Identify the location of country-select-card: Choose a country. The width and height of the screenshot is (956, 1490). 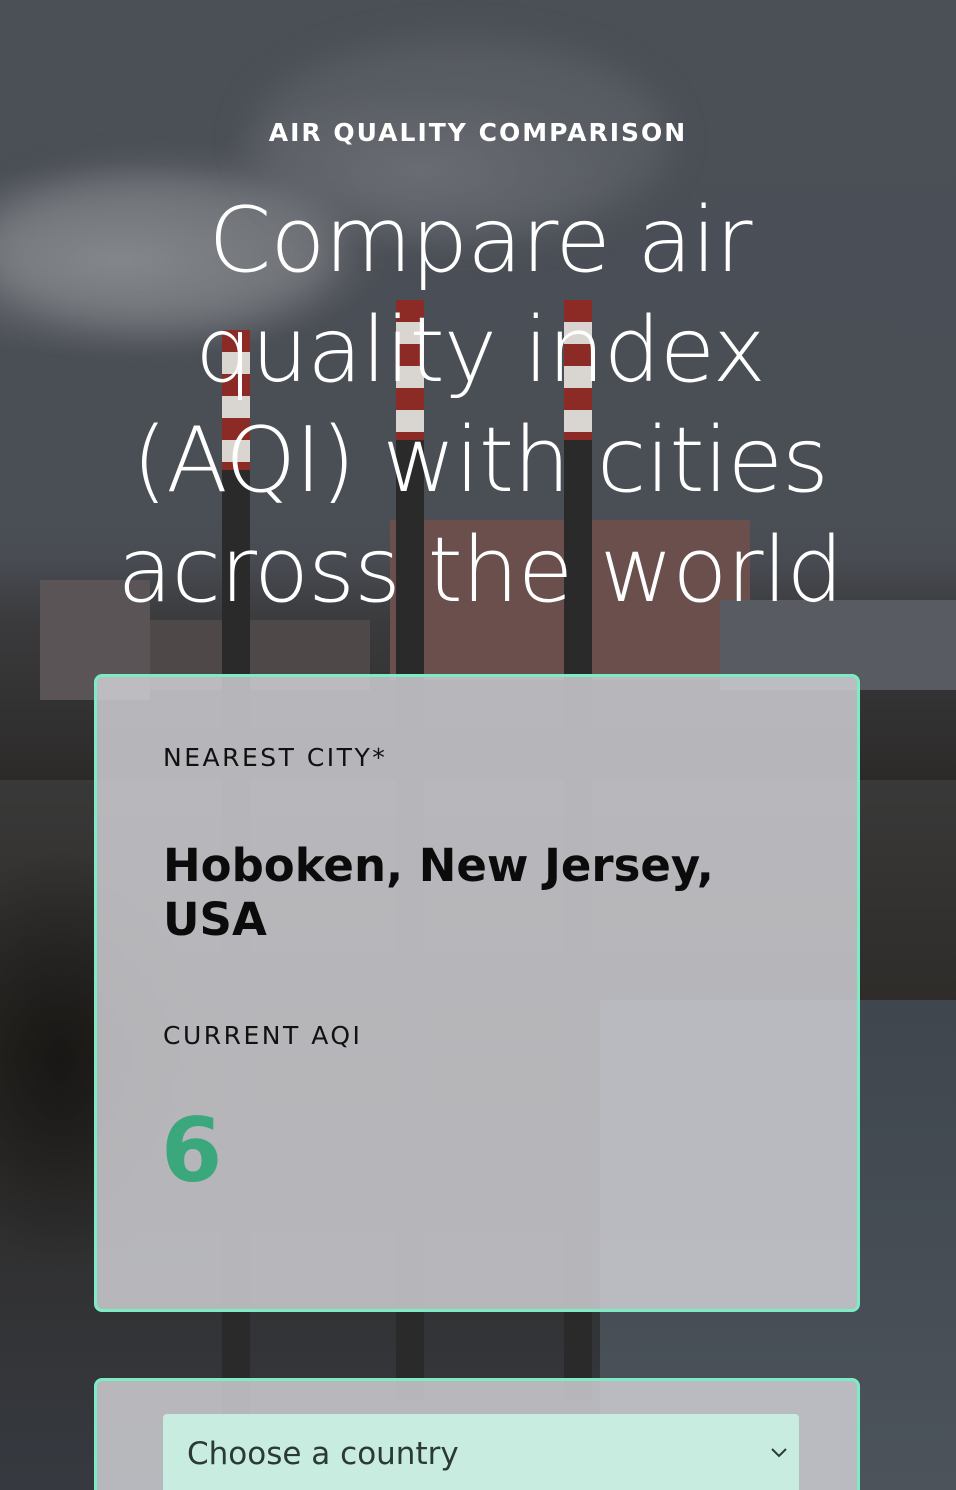
(477, 1434).